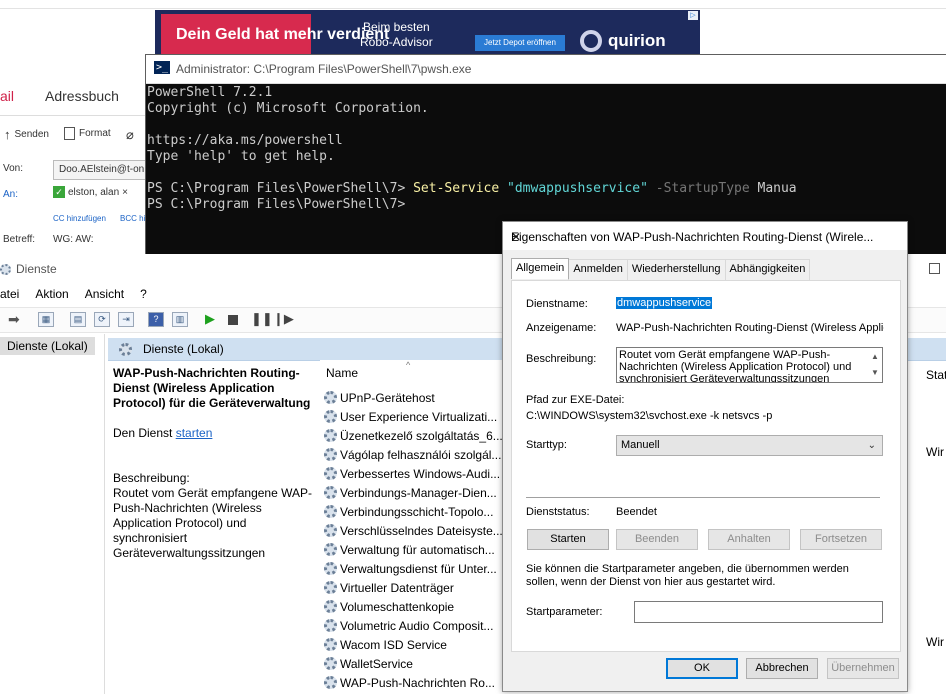 The image size is (946, 694). Describe the element at coordinates (108, 294) in the screenshot. I see `menu-view: Ansicht` at that location.